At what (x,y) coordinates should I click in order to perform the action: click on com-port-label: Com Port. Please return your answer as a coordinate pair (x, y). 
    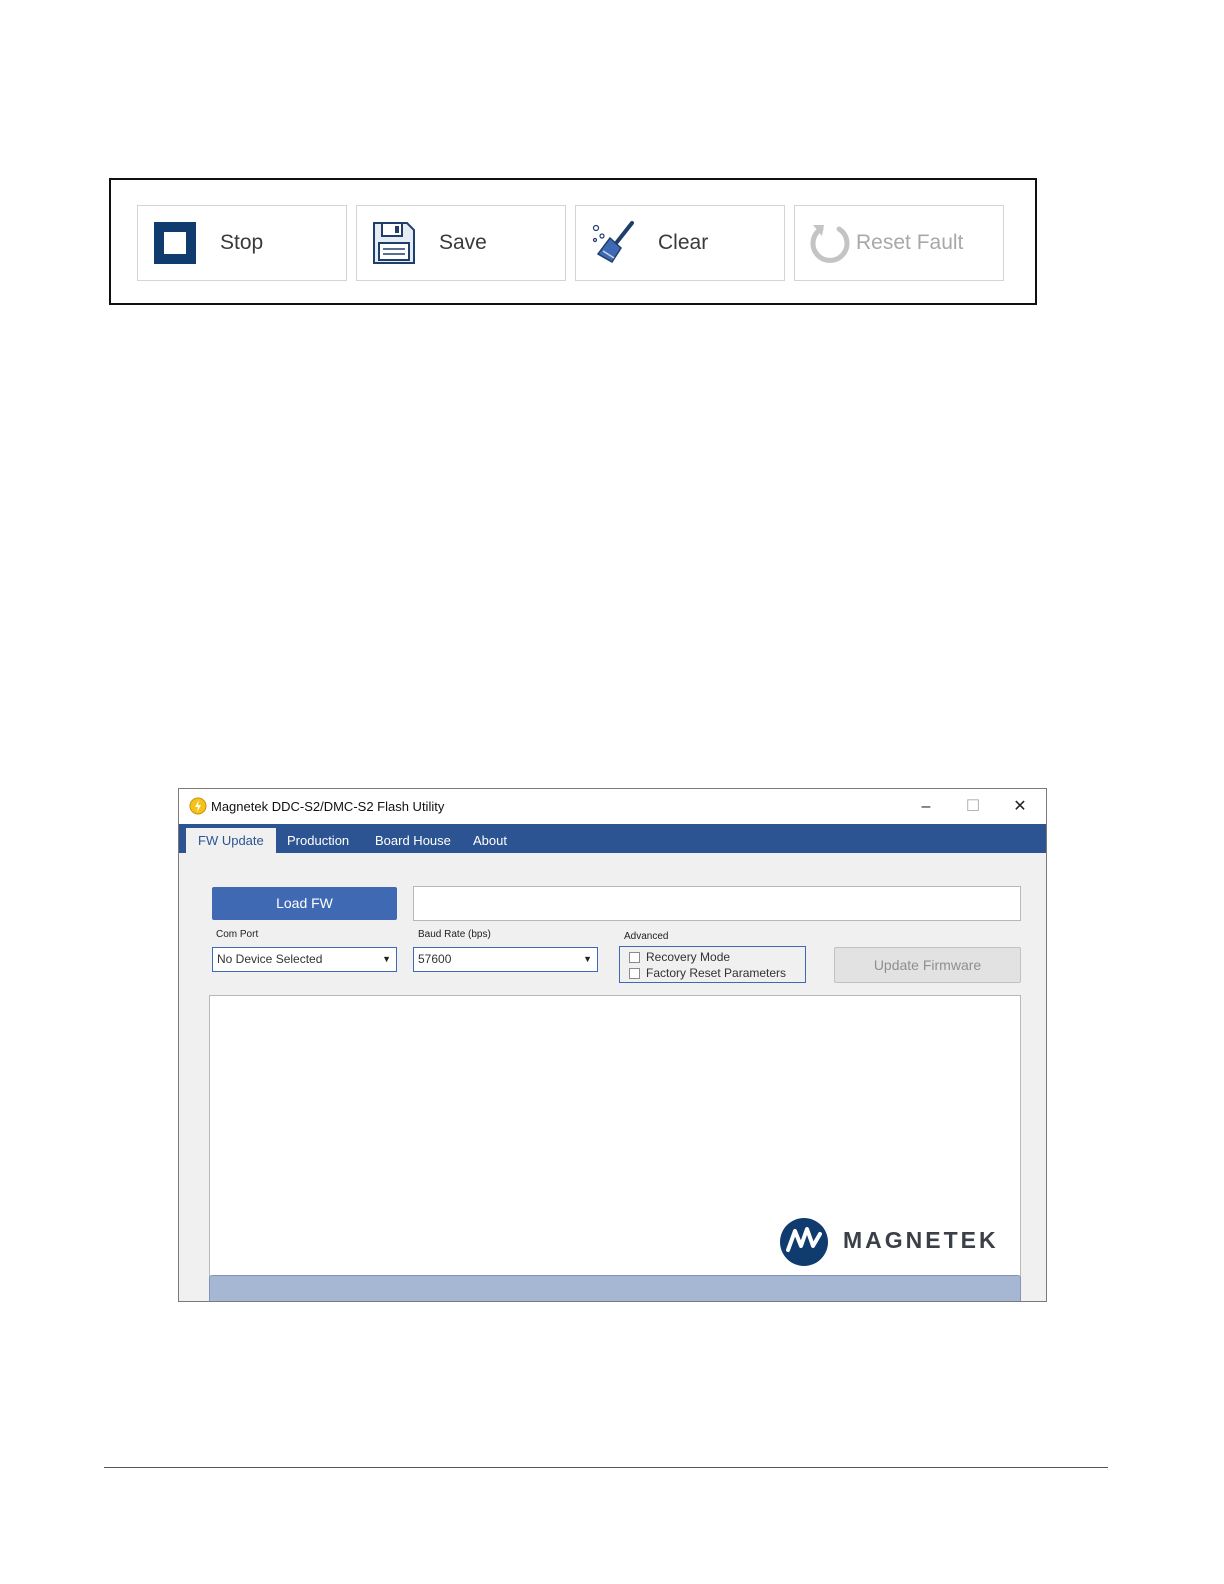
    Looking at the image, I should click on (237, 934).